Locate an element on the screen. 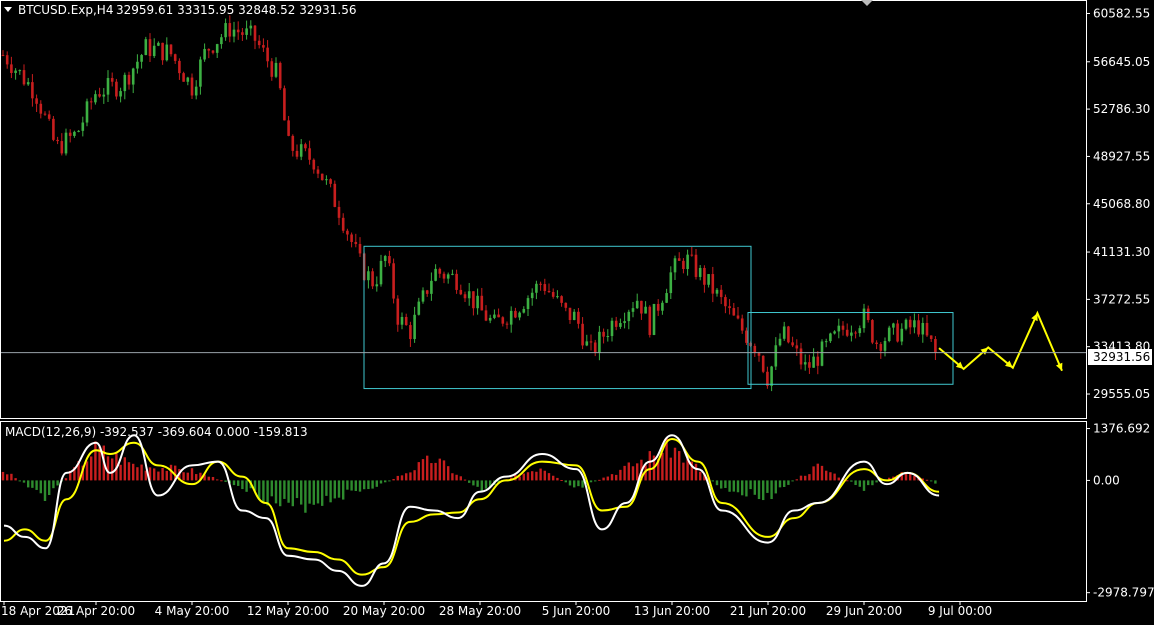 This screenshot has width=1154, height=625. one-click-trading-toggle-icon is located at coordinates (867, 3).